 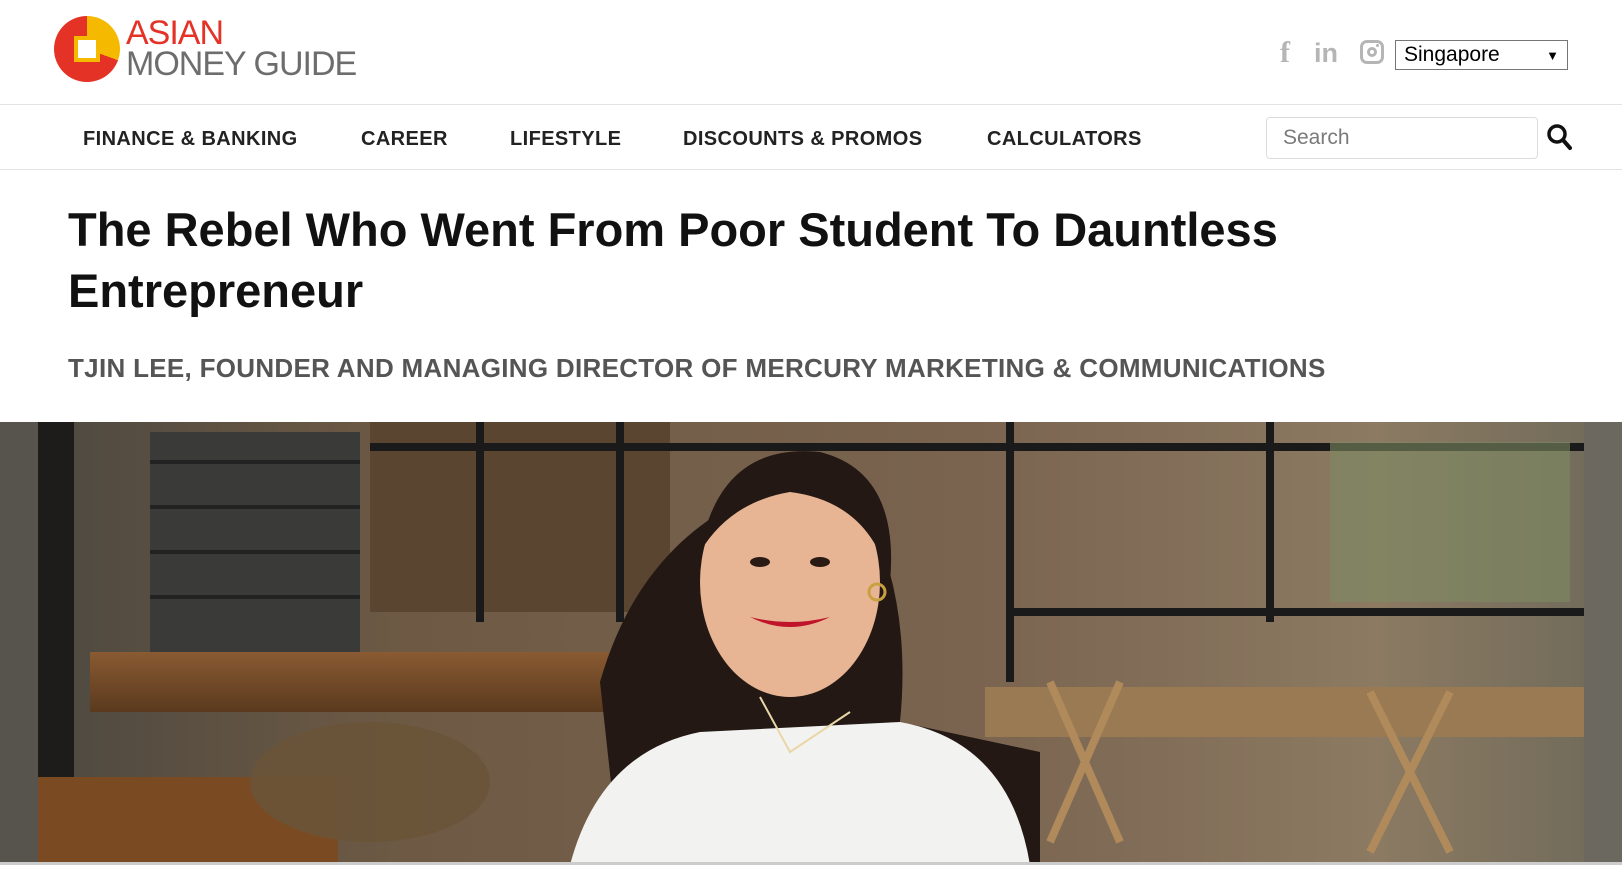 I want to click on linkedin-icon: in, so click(x=1326, y=53).